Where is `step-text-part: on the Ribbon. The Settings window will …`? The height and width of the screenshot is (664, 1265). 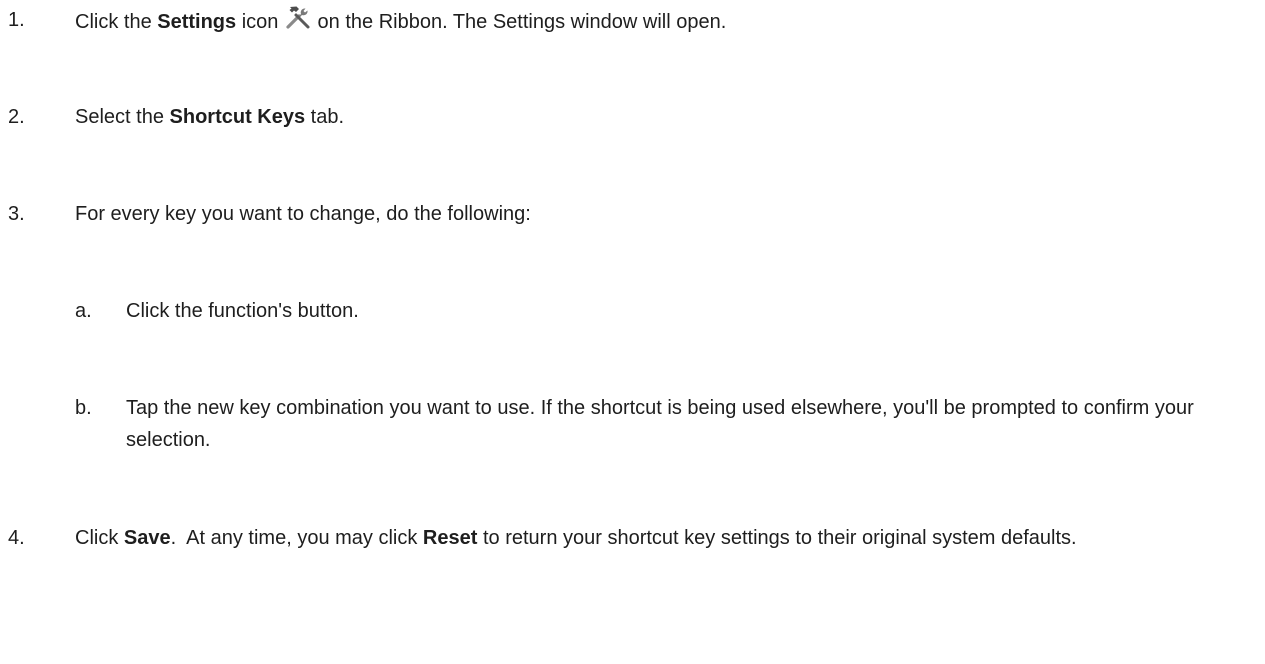 step-text-part: on the Ribbon. The Settings window will … is located at coordinates (519, 22).